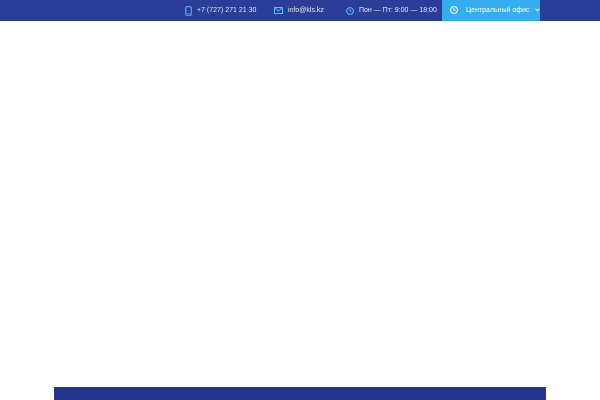 The width and height of the screenshot is (600, 400). Describe the element at coordinates (188, 10) in the screenshot. I see `phone-icon` at that location.